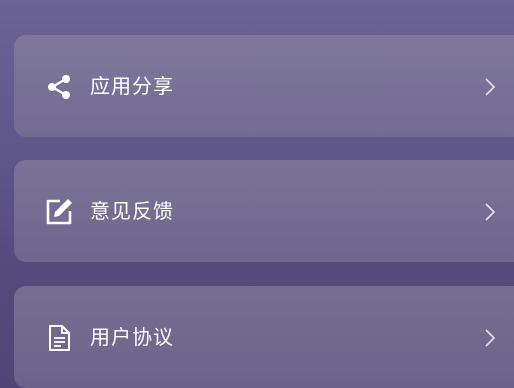 The width and height of the screenshot is (514, 388). I want to click on share-icon, so click(59, 87).